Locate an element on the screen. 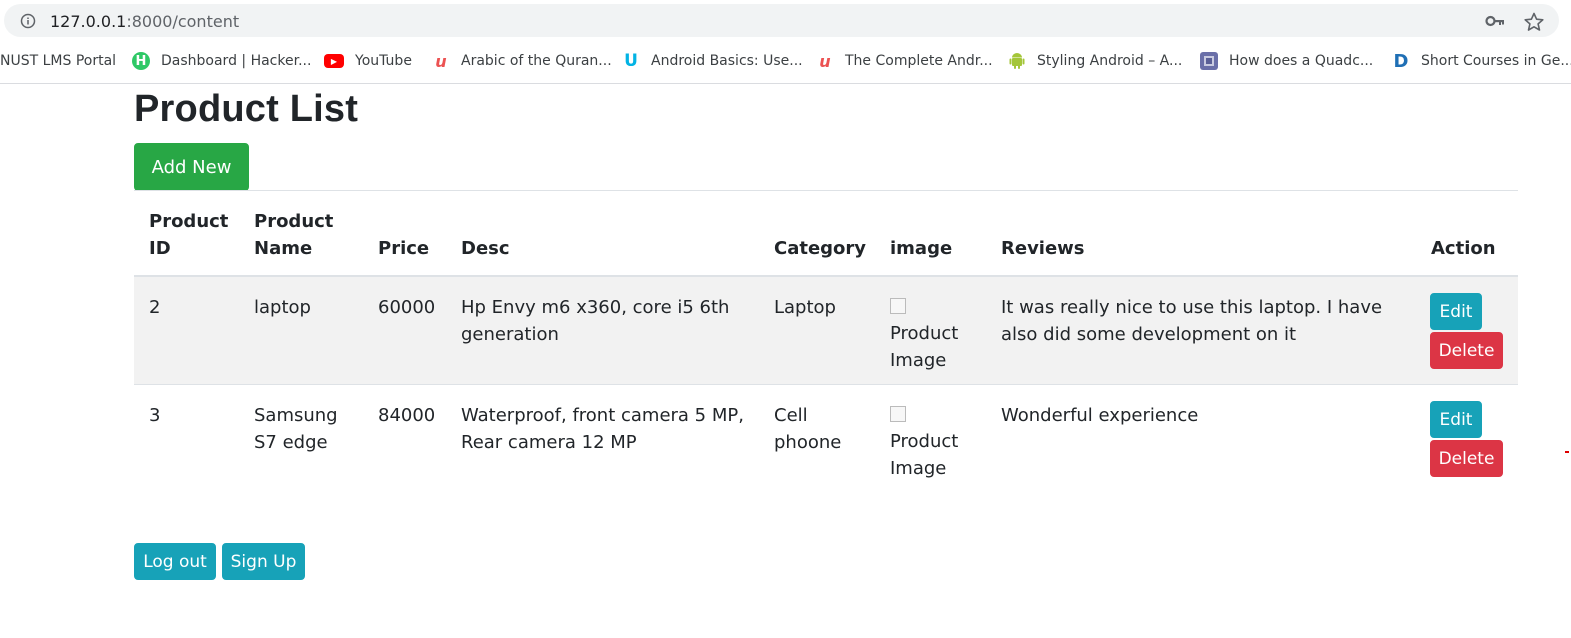 This screenshot has width=1571, height=638. header-product-id: Product ID is located at coordinates (188, 235).